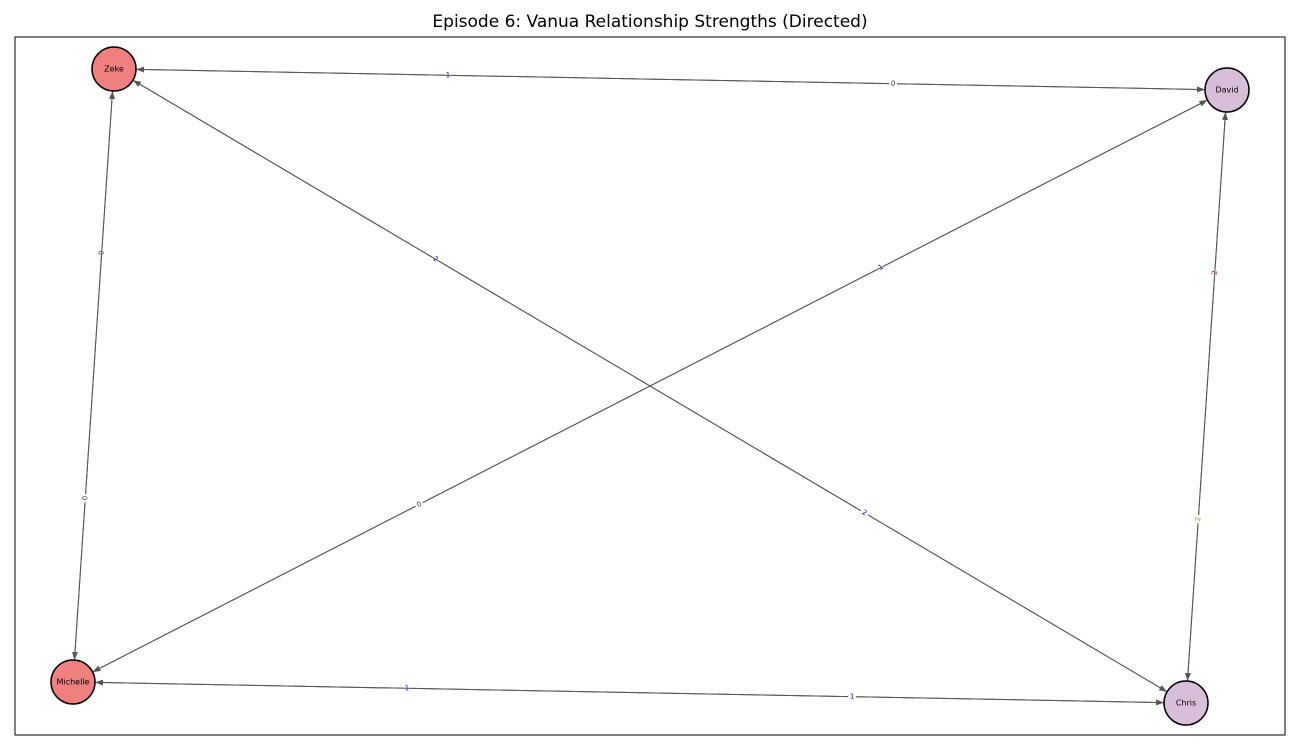 The width and height of the screenshot is (1300, 750). I want to click on node-label: Chris, so click(1186, 703).